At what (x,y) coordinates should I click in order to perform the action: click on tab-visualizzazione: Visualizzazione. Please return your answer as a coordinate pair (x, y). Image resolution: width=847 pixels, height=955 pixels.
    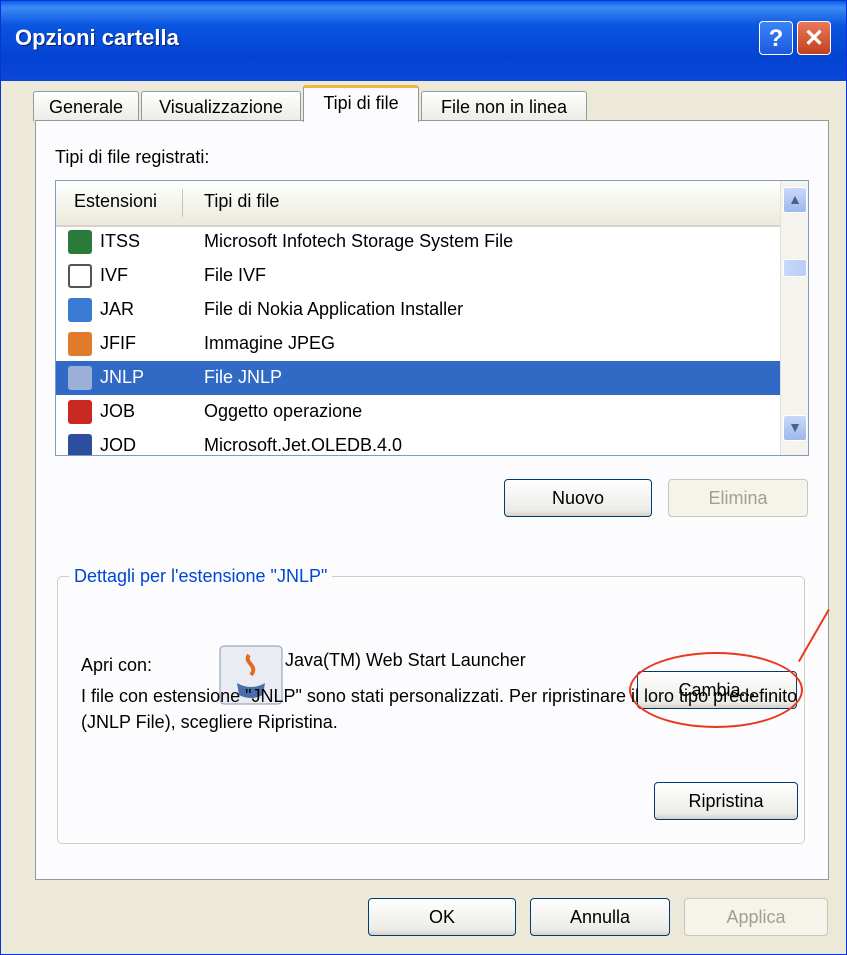
    Looking at the image, I should click on (221, 106).